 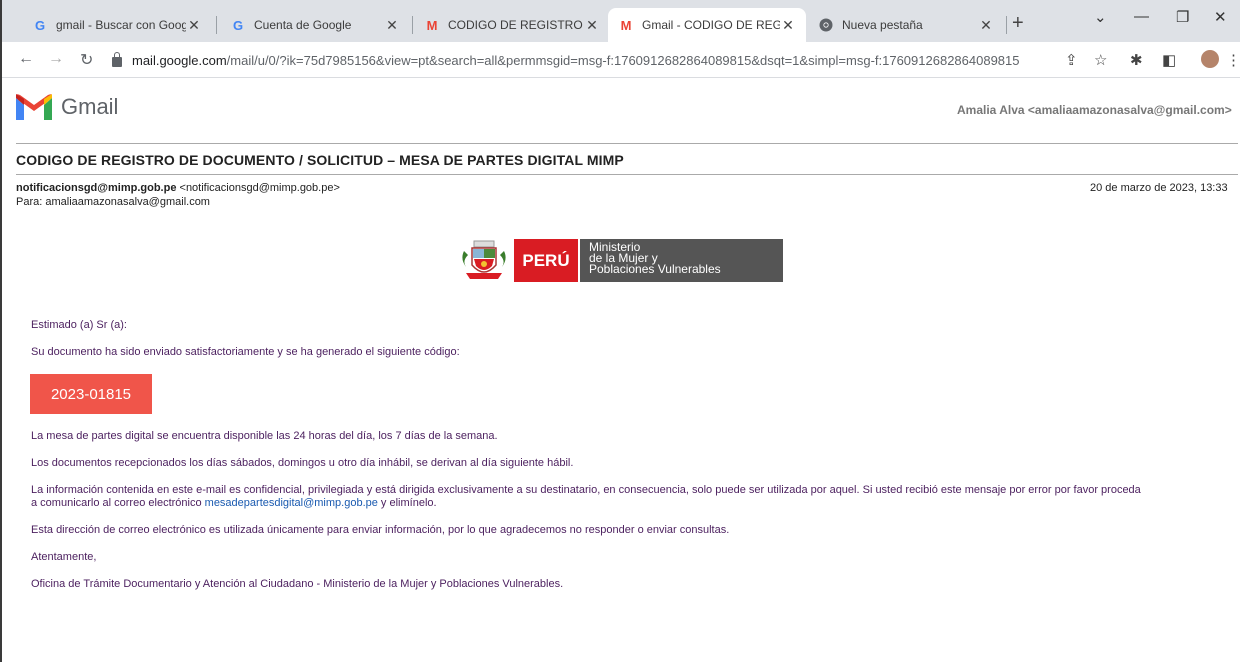 What do you see at coordinates (26, 59) in the screenshot?
I see `back-button: ←` at bounding box center [26, 59].